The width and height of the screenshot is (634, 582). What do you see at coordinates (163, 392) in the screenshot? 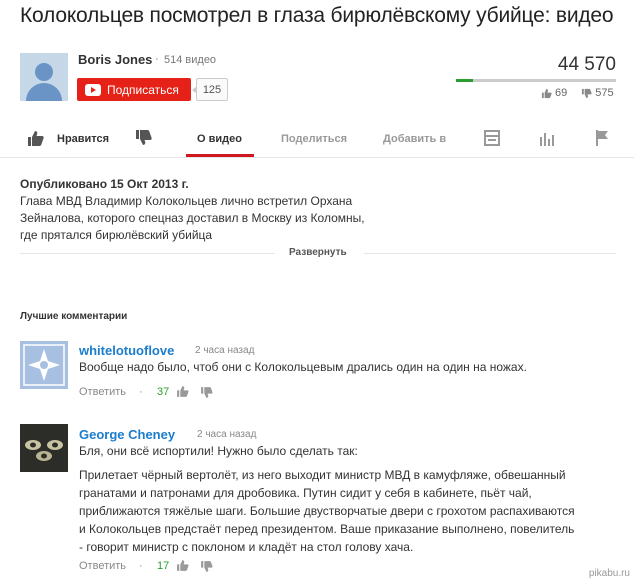
I see `comment-like-count: 37` at bounding box center [163, 392].